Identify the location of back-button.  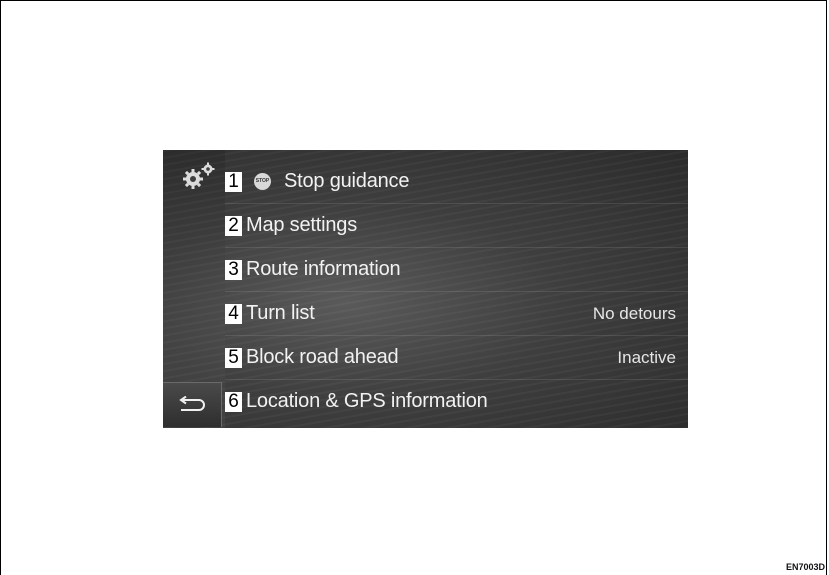
(192, 404).